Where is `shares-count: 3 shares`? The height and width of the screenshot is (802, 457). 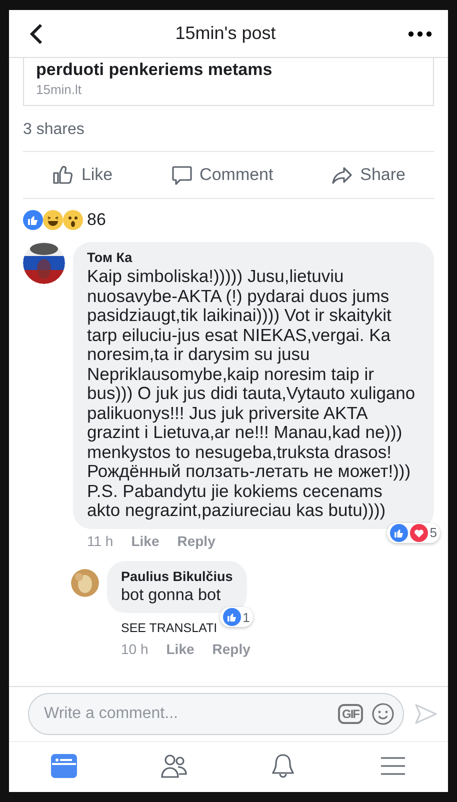 shares-count: 3 shares is located at coordinates (228, 128).